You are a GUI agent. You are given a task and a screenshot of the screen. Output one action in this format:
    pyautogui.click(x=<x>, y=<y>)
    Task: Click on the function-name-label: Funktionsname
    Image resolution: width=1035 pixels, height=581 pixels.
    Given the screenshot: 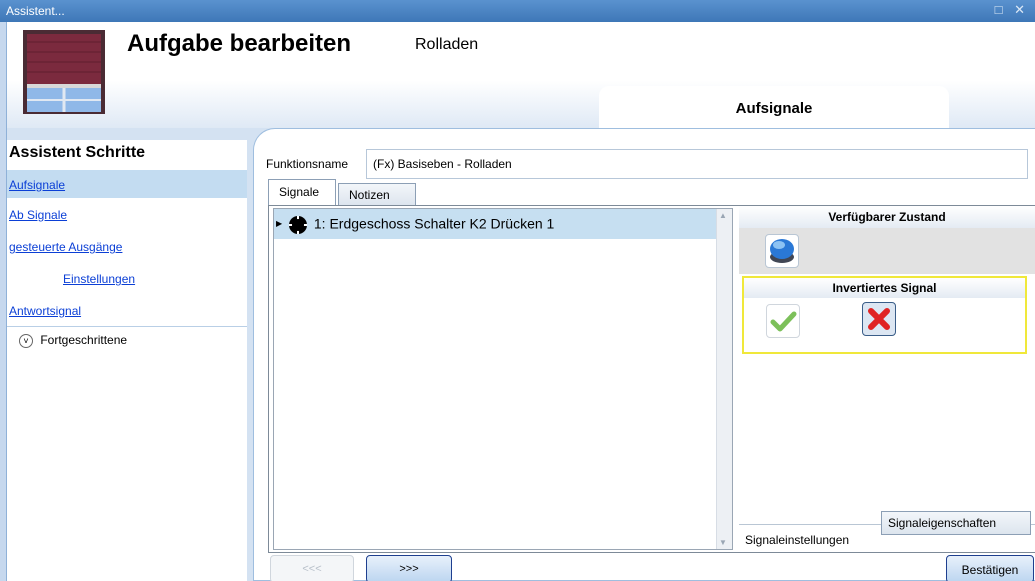 What is the action you would take?
    pyautogui.click(x=307, y=164)
    